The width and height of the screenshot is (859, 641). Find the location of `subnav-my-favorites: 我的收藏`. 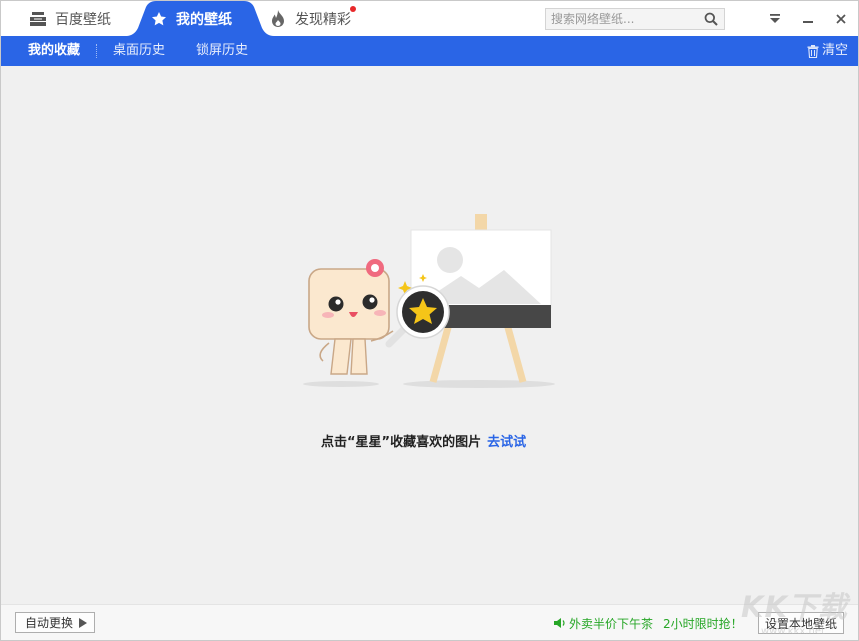

subnav-my-favorites: 我的收藏 is located at coordinates (54, 51).